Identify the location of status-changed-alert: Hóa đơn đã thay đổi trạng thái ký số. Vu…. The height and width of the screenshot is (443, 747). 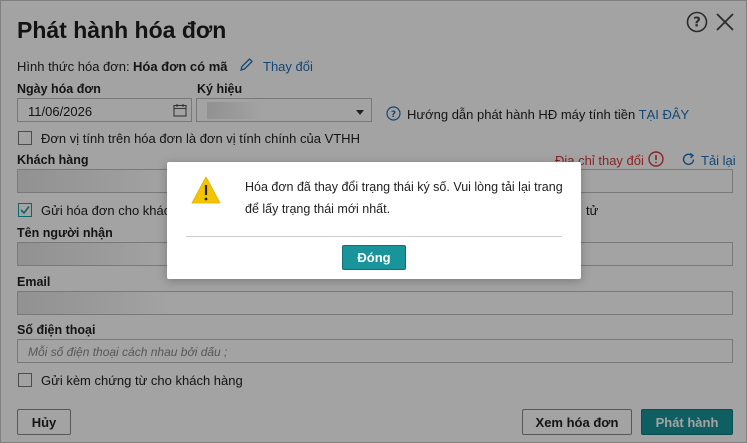
(374, 220).